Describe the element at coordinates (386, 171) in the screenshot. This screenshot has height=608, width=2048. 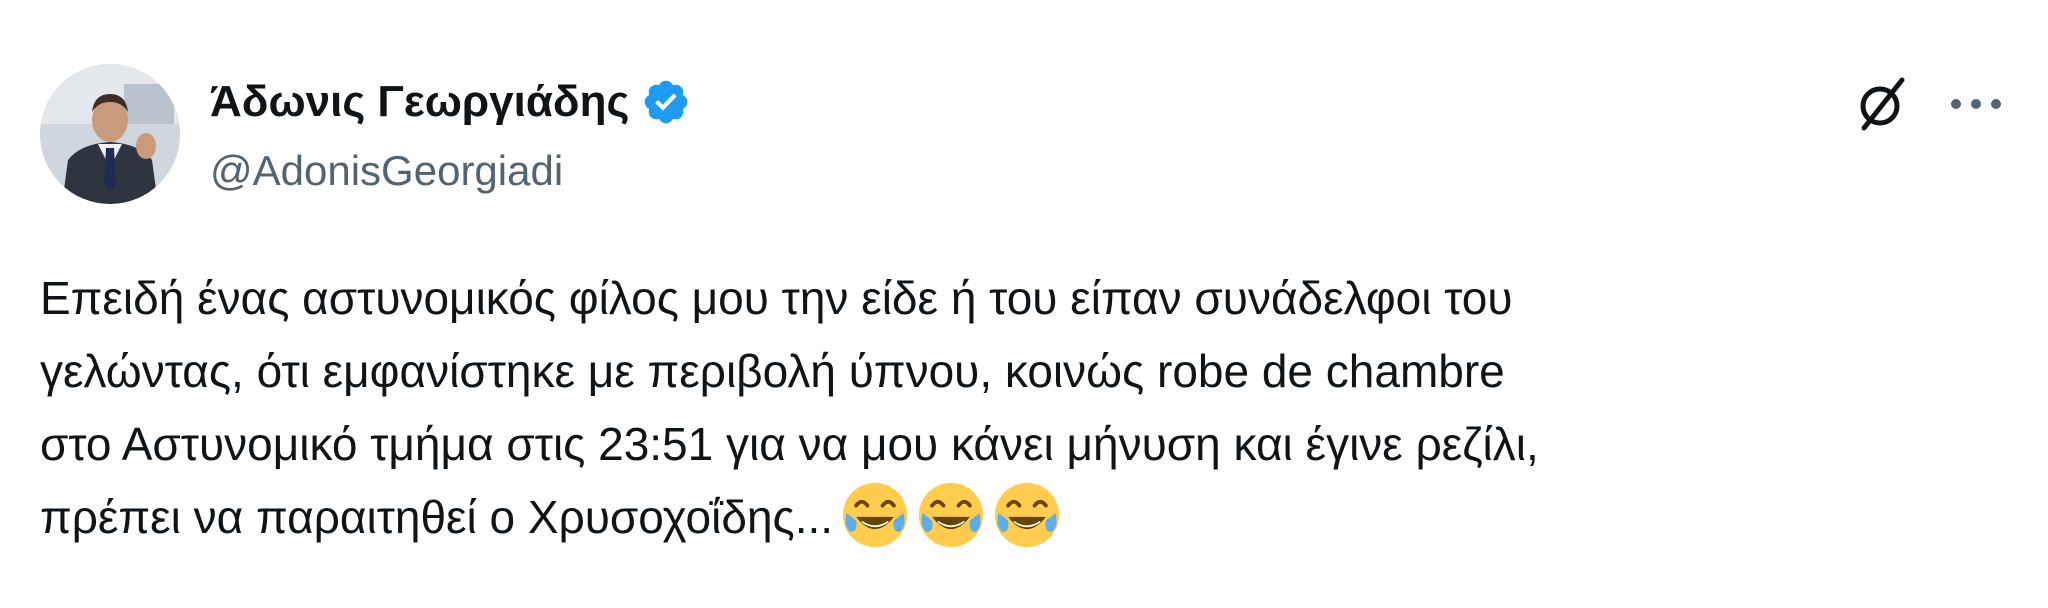
I see `author-handle: @AdonisGeorgiadi` at that location.